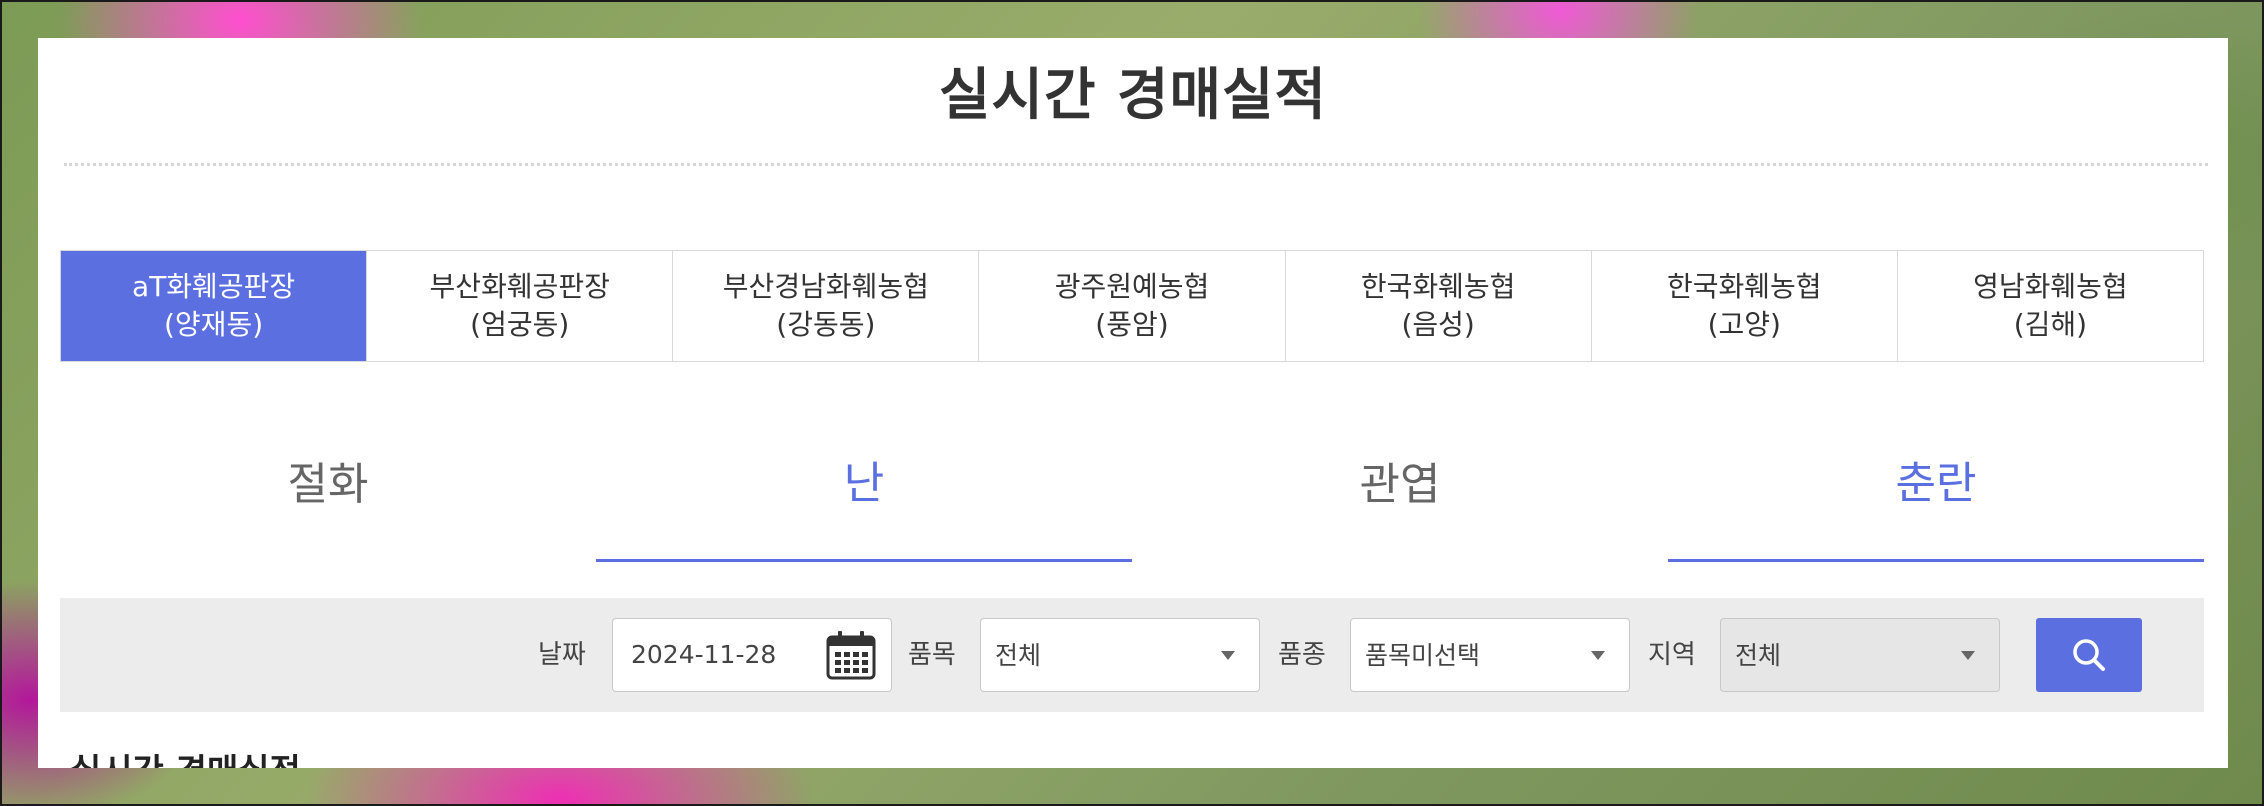 The width and height of the screenshot is (2264, 806). What do you see at coordinates (1437, 306) in the screenshot?
I see `market-tab-eumseong: 한국화훼농협 (음성)` at bounding box center [1437, 306].